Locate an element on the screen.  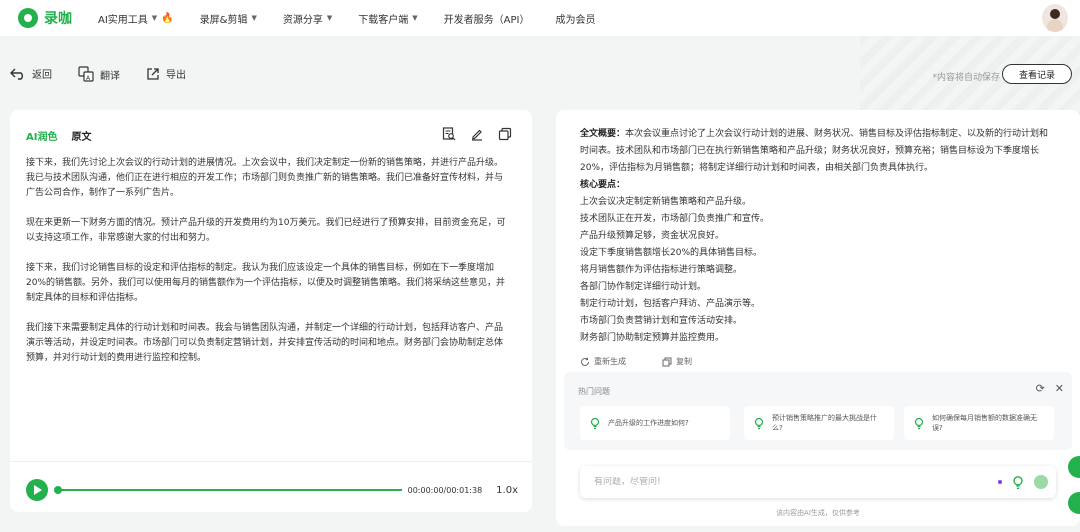
ask-input is located at coordinates (784, 482).